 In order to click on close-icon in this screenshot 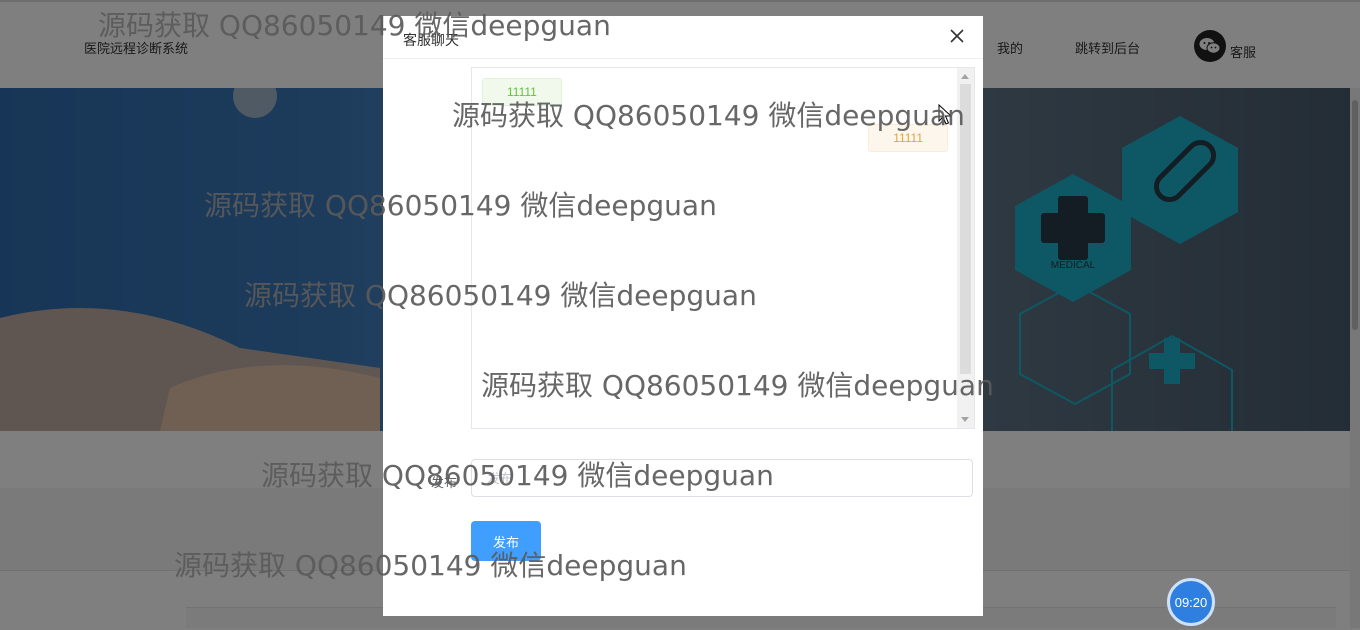, I will do `click(957, 36)`.